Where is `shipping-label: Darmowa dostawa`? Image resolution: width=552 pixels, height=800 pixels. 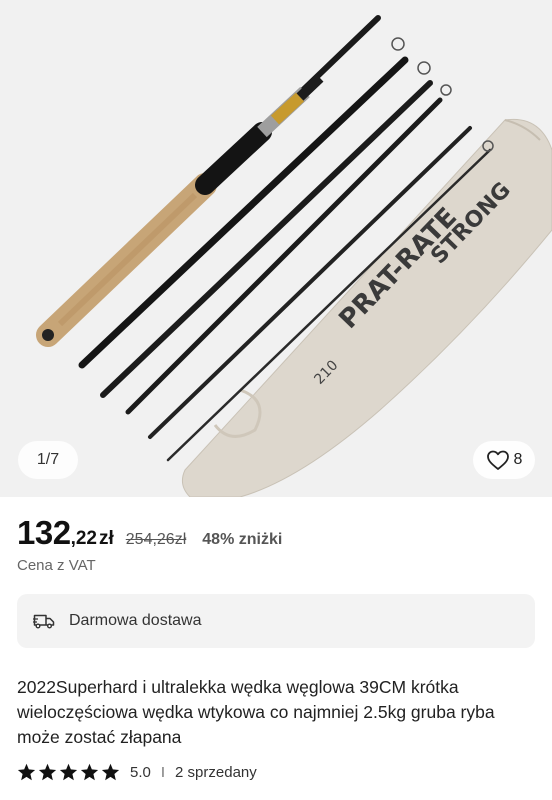
shipping-label: Darmowa dostawa is located at coordinates (135, 620).